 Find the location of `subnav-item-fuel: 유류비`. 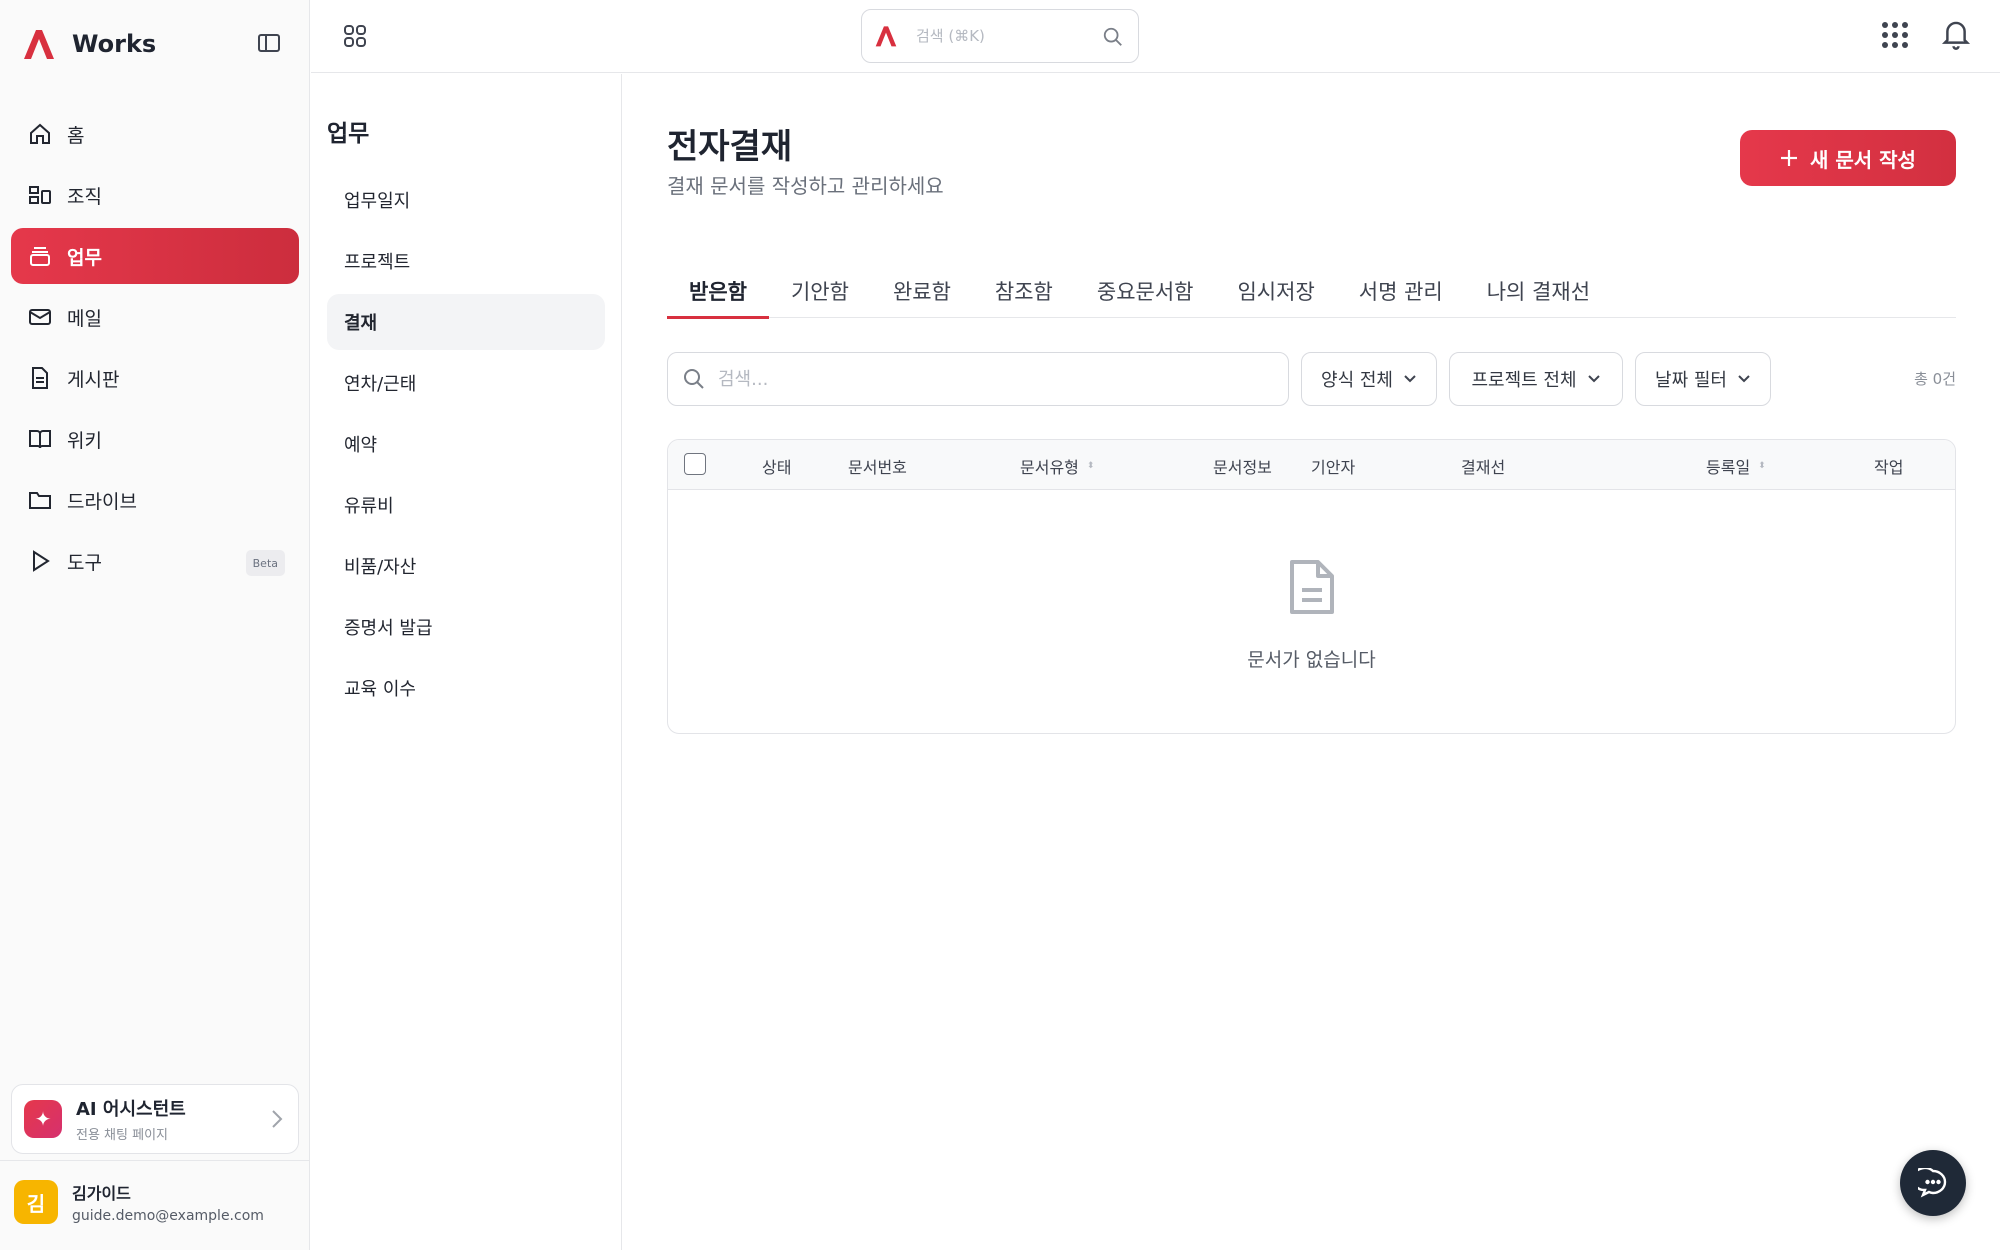

subnav-item-fuel: 유류비 is located at coordinates (466, 505).